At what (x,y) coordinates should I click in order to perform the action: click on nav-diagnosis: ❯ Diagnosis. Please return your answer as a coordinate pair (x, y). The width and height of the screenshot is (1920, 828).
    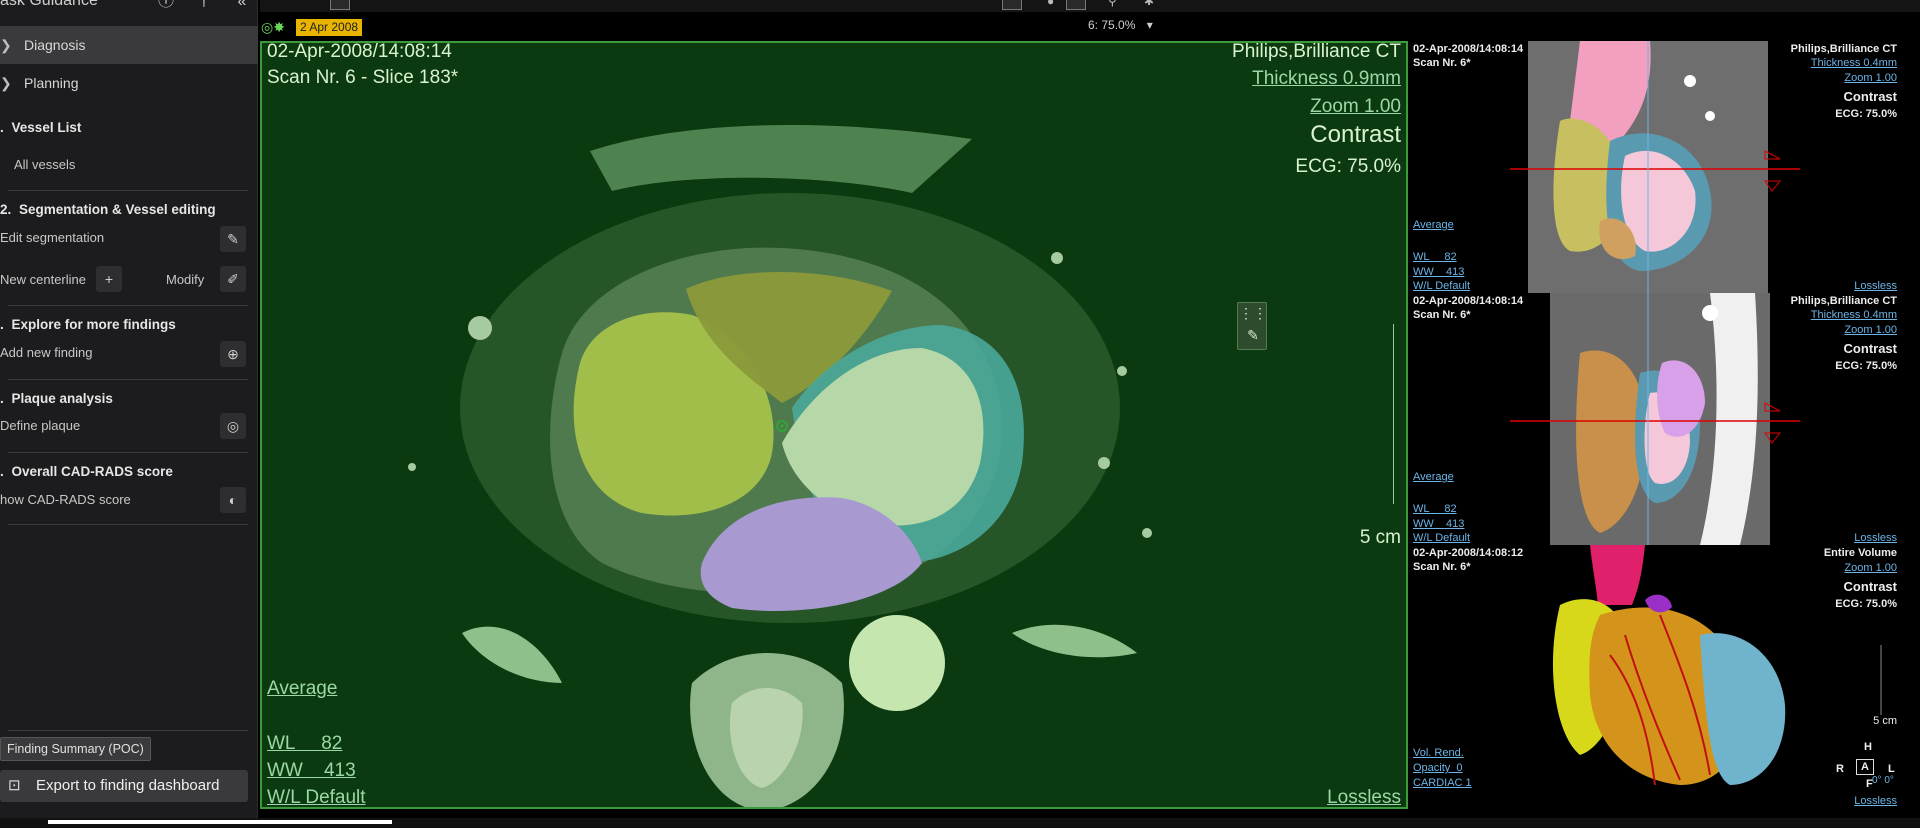
    Looking at the image, I should click on (129, 45).